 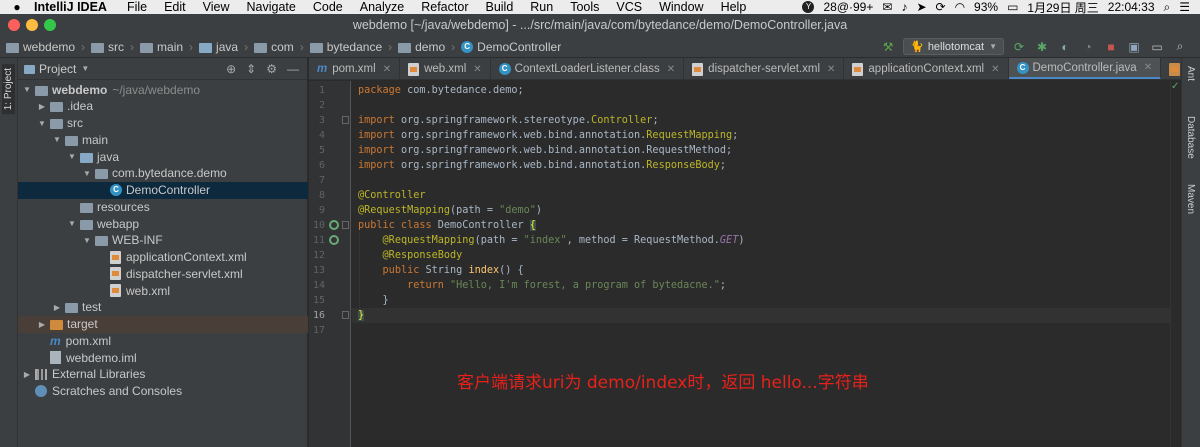 What do you see at coordinates (271, 69) in the screenshot?
I see `settings-gear-icon: ⚙` at bounding box center [271, 69].